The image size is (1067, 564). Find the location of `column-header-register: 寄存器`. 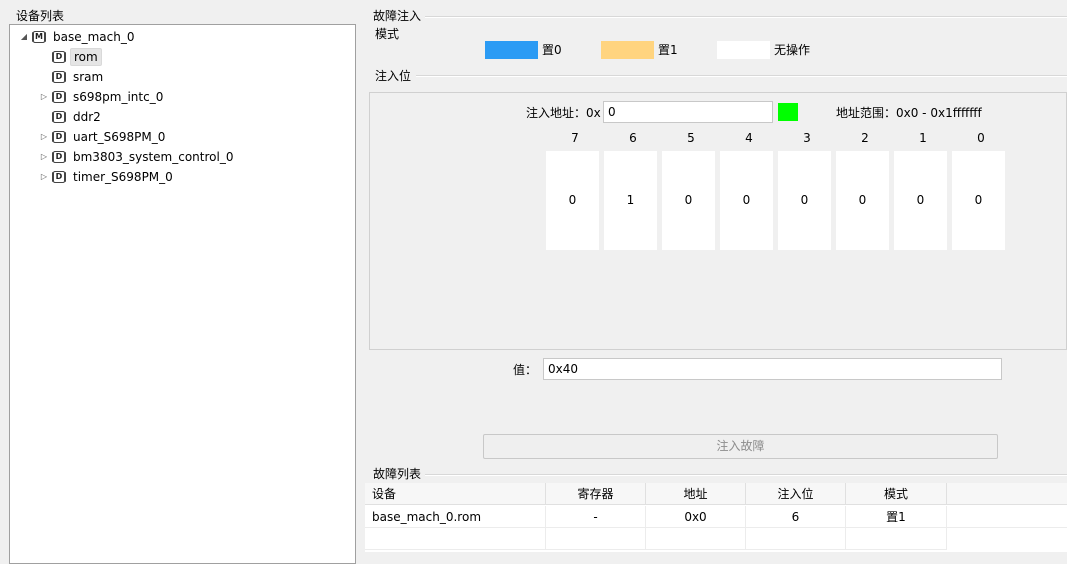

column-header-register: 寄存器 is located at coordinates (596, 494).